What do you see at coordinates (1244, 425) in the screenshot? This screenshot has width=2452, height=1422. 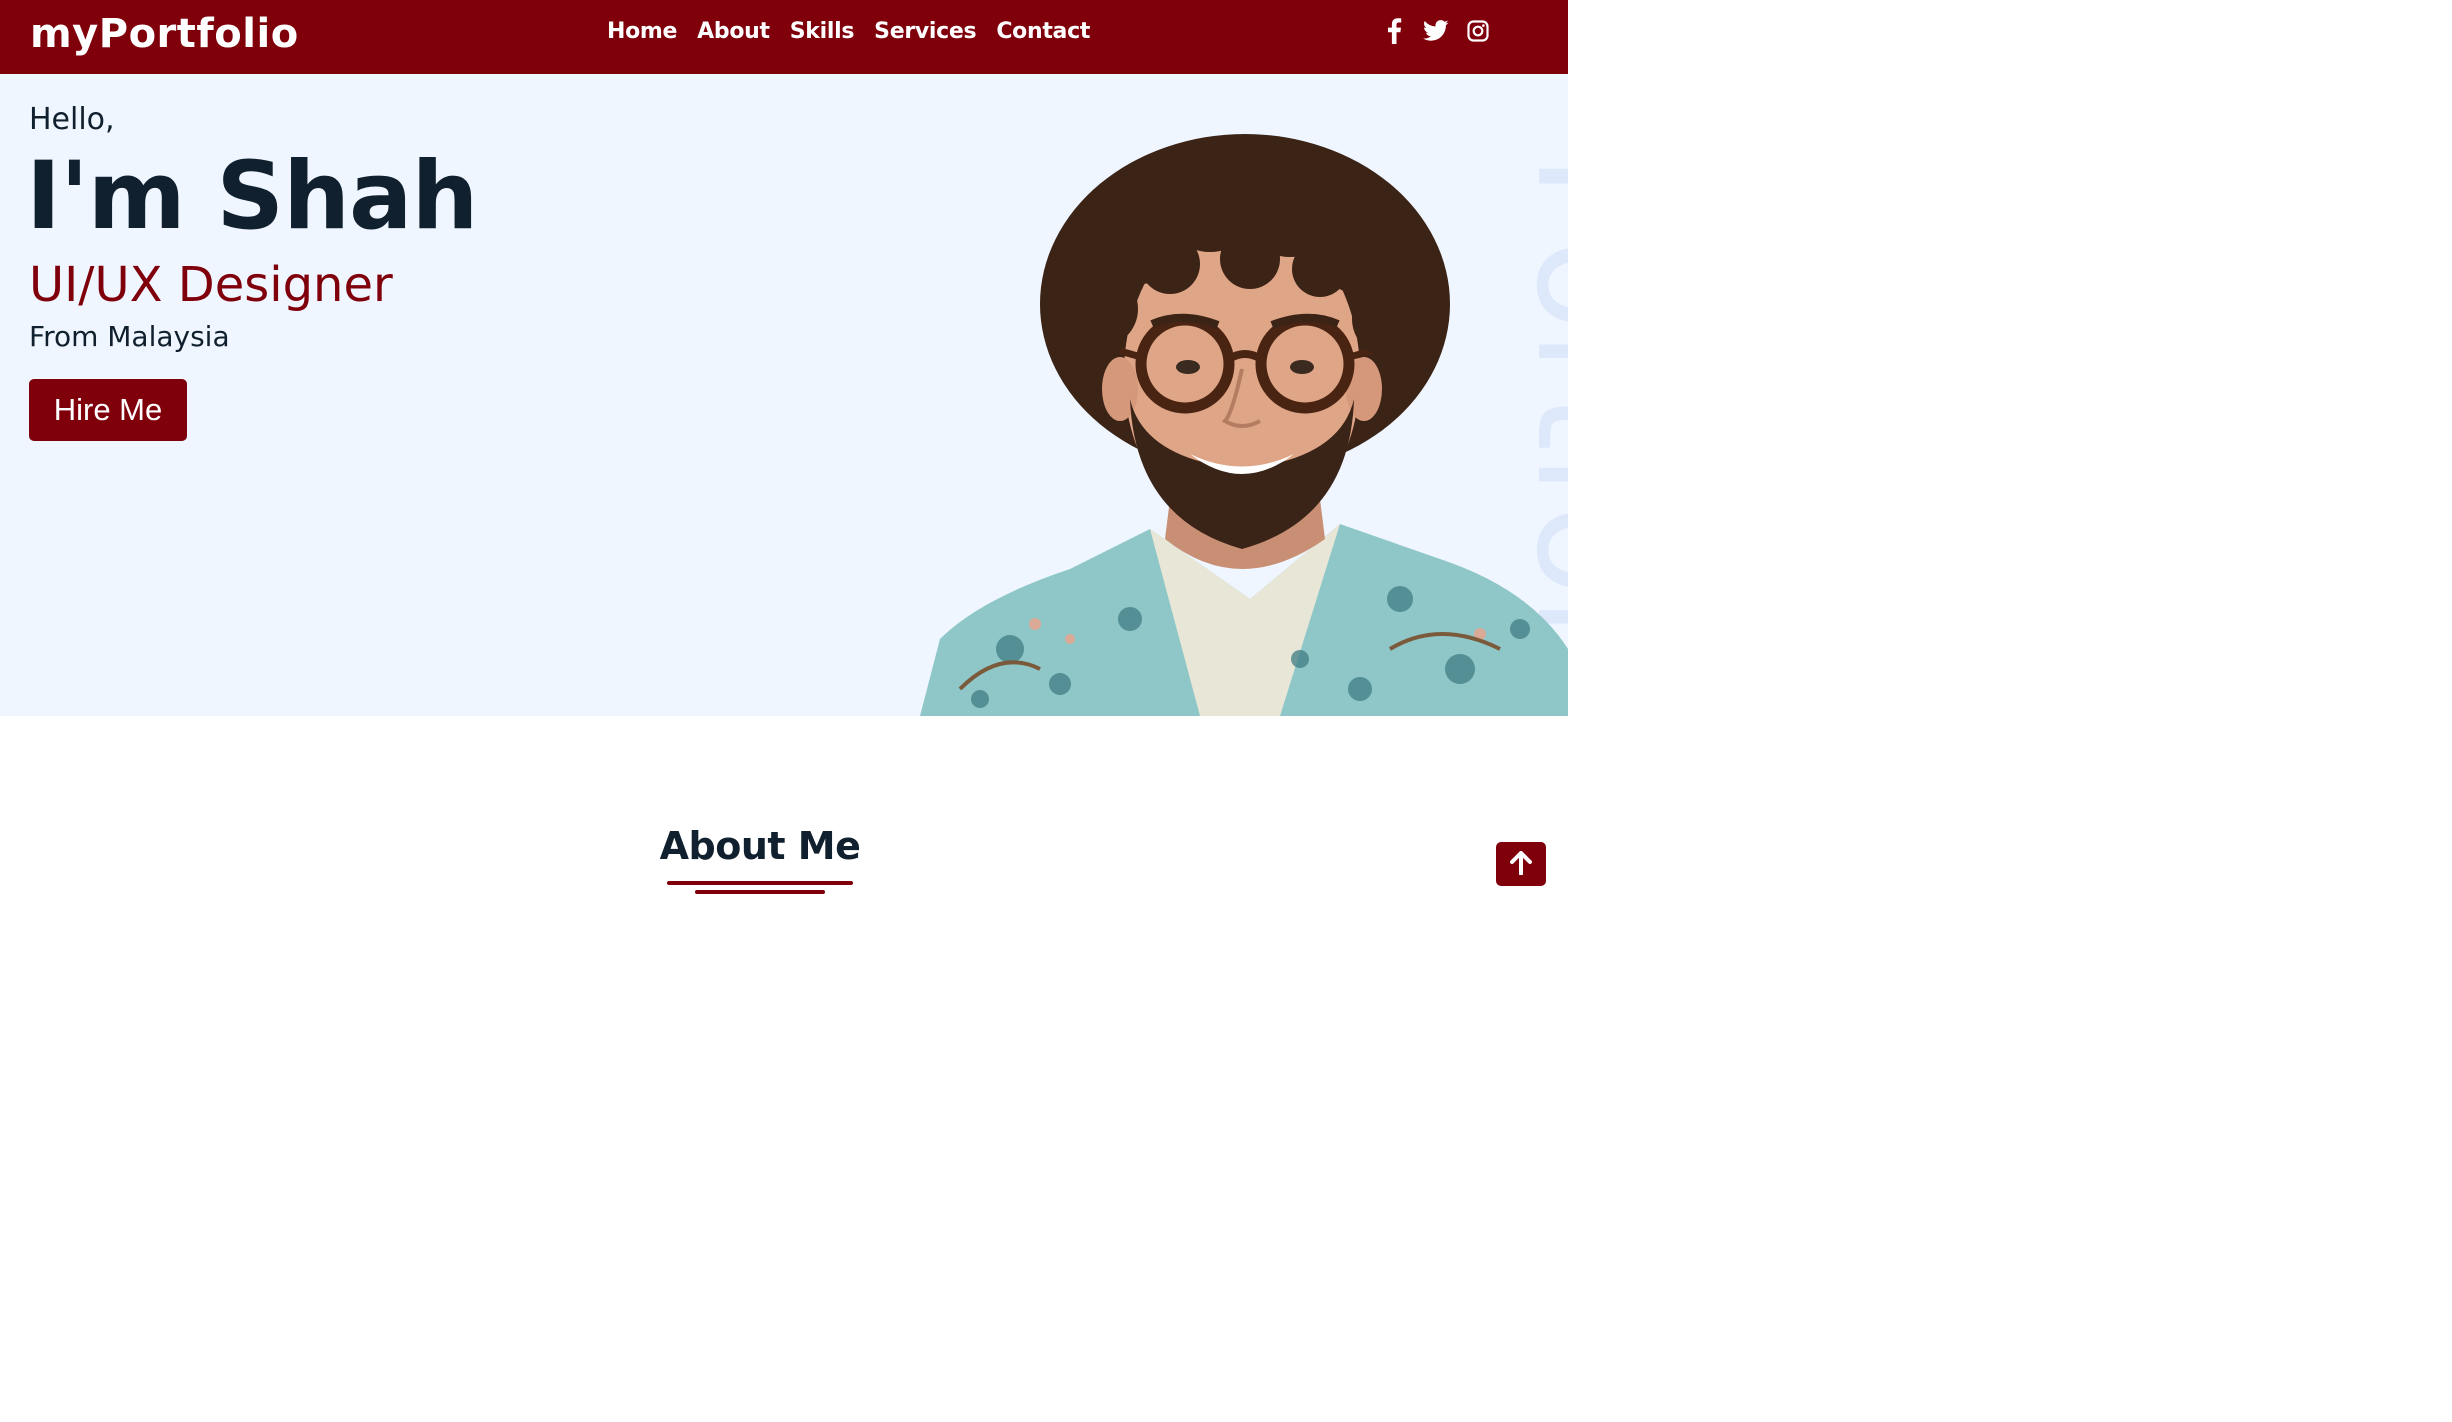 I see `portrait-image` at bounding box center [1244, 425].